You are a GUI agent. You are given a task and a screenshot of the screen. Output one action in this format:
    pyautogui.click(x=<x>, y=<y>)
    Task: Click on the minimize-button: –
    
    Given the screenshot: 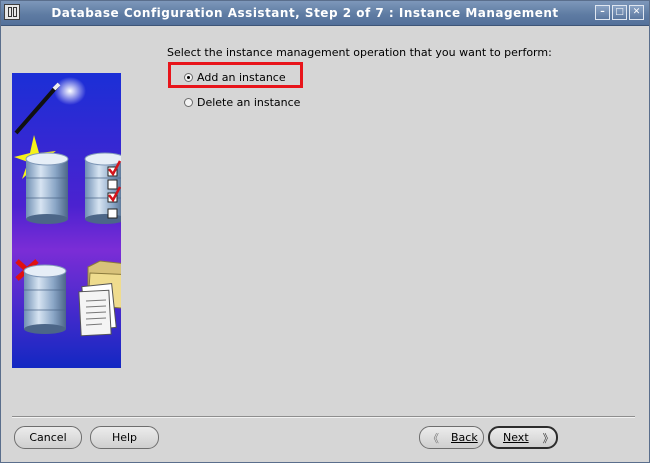 What is the action you would take?
    pyautogui.click(x=602, y=12)
    